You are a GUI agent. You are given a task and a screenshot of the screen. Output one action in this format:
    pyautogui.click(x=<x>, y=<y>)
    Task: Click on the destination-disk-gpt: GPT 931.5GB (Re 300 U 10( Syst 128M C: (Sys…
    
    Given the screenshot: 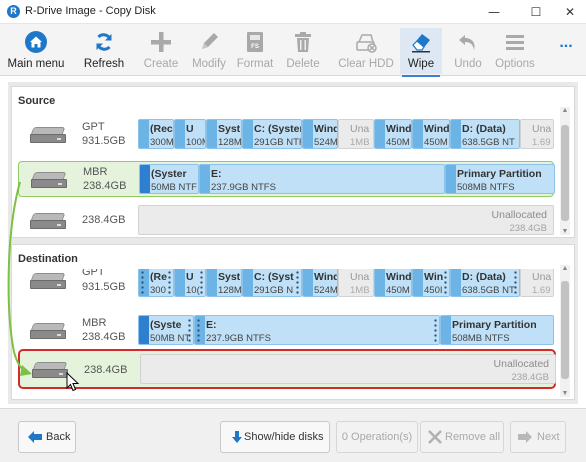 What is the action you would take?
    pyautogui.click(x=286, y=285)
    